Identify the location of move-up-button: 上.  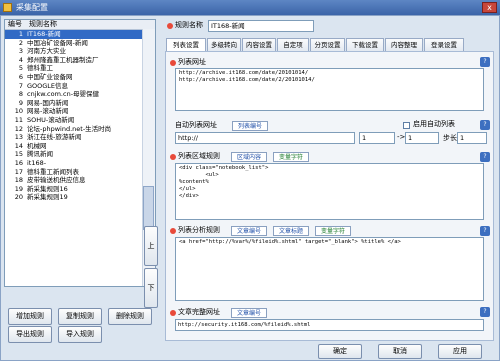
(151, 246).